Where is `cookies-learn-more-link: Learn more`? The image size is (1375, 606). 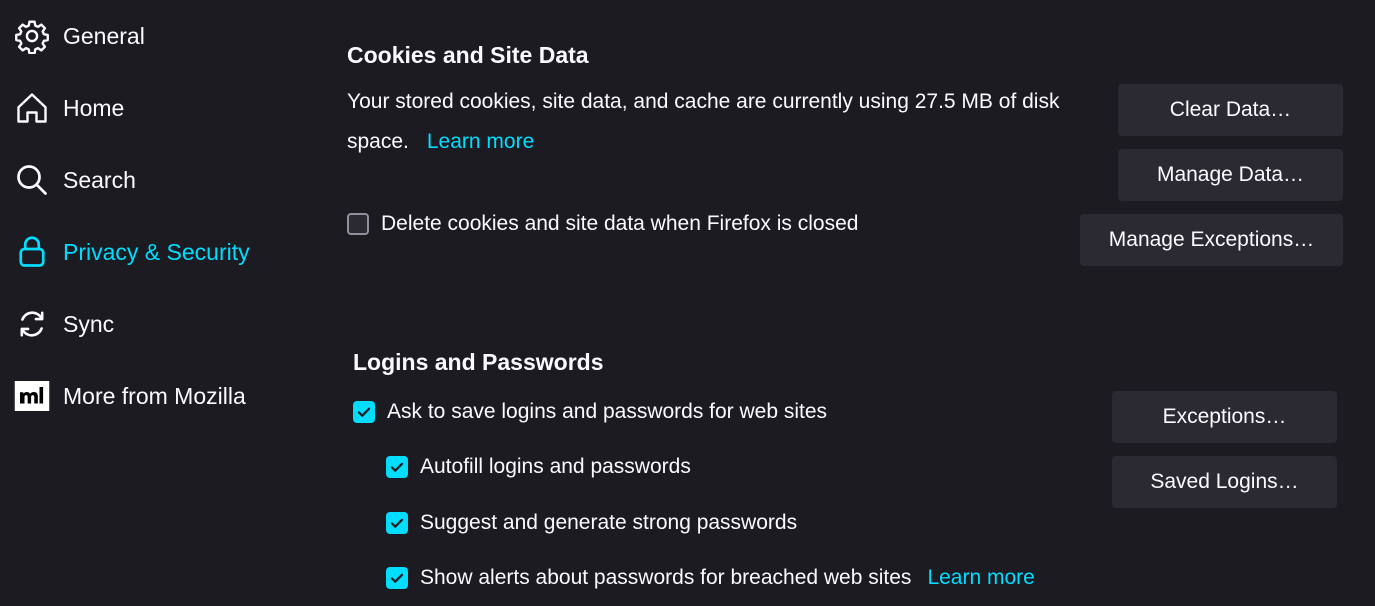
cookies-learn-more-link: Learn more is located at coordinates (480, 141).